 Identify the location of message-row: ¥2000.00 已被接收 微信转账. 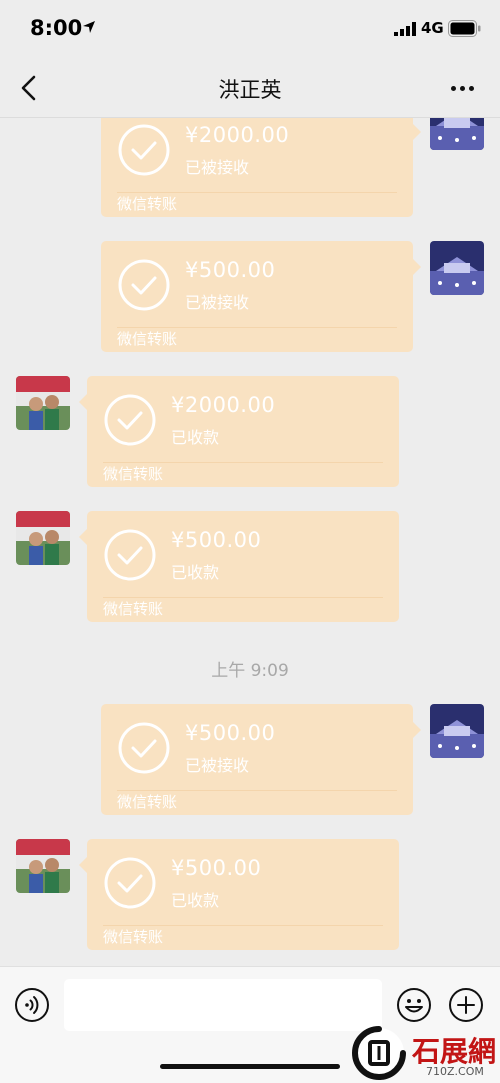
(250, 167).